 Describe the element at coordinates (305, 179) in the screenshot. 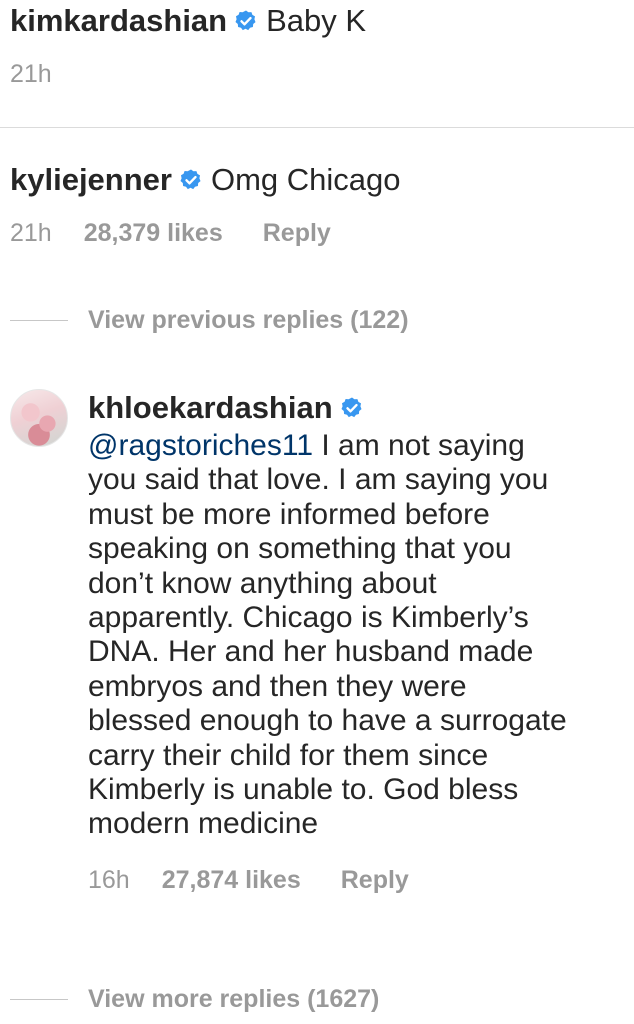

I see `comment-text: Omg Chicago` at that location.